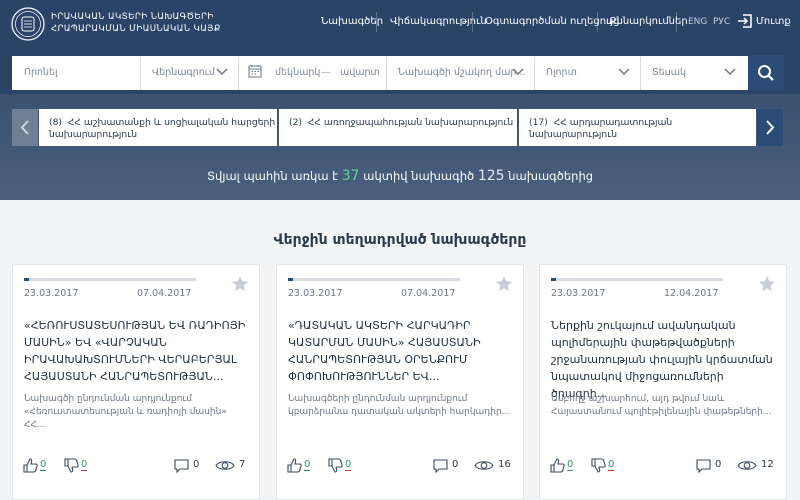  What do you see at coordinates (326, 72) in the screenshot?
I see `date-range-dash: —` at bounding box center [326, 72].